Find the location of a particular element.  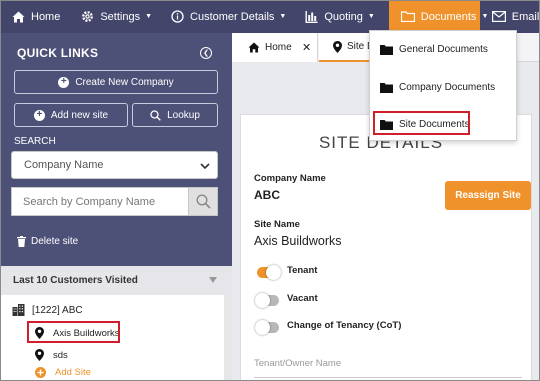

nav-quoting: Quoting ▼ is located at coordinates (343, 16).